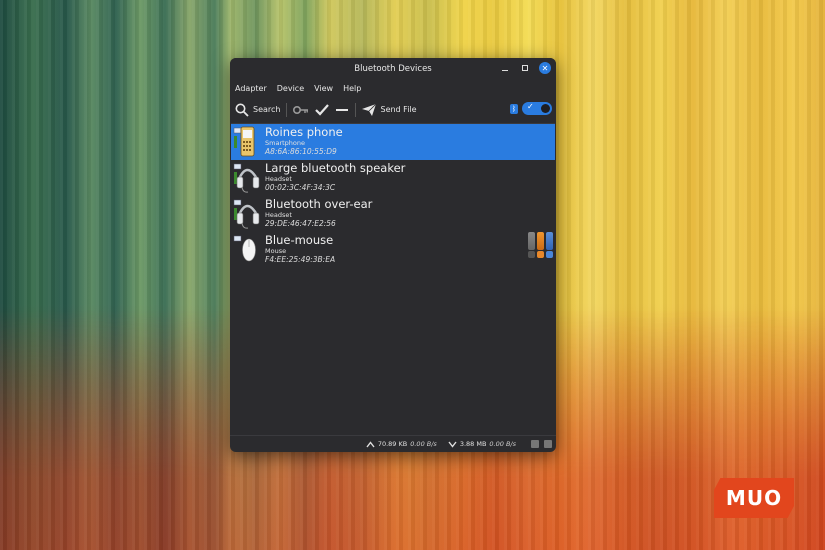 Image resolution: width=825 pixels, height=550 pixels. What do you see at coordinates (300, 223) in the screenshot?
I see `device-address: 29:DE:46:47:E2:56` at bounding box center [300, 223].